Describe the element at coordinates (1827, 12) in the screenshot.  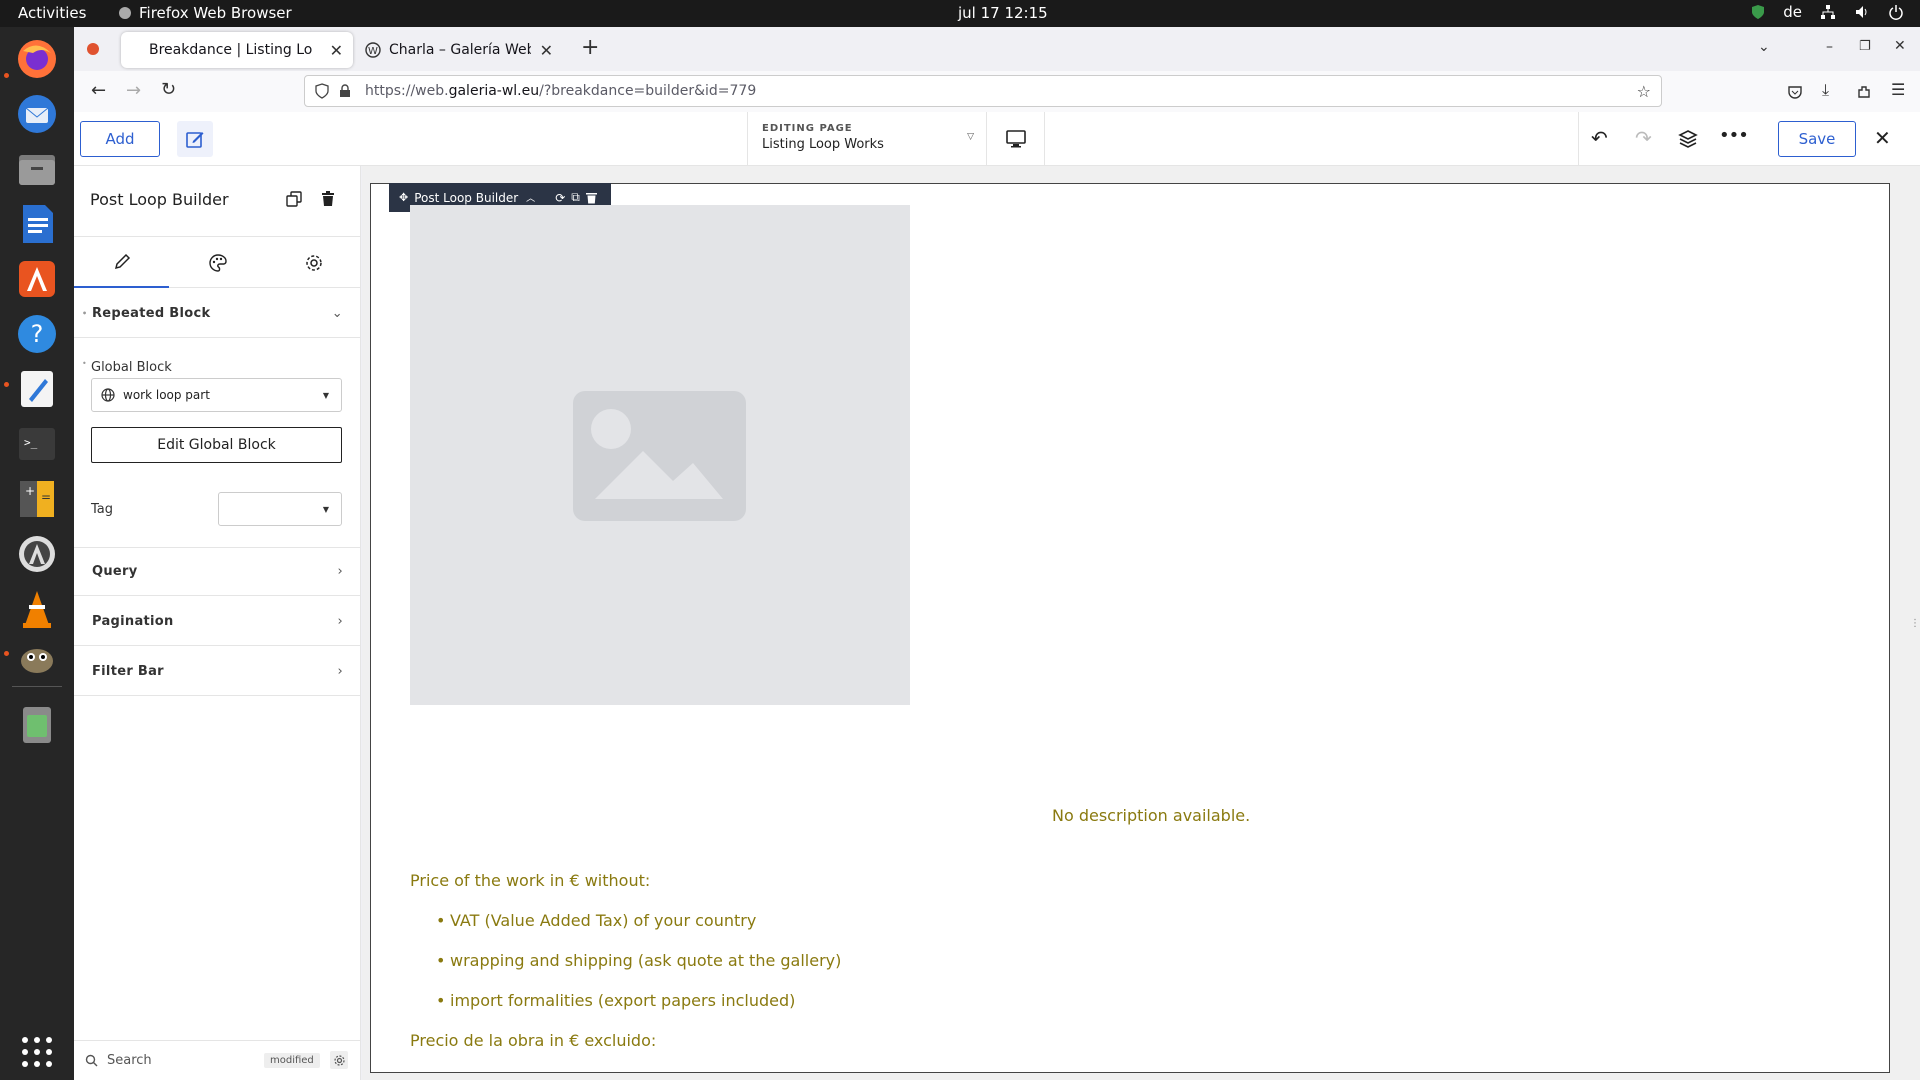
I see `system-tray: de` at that location.